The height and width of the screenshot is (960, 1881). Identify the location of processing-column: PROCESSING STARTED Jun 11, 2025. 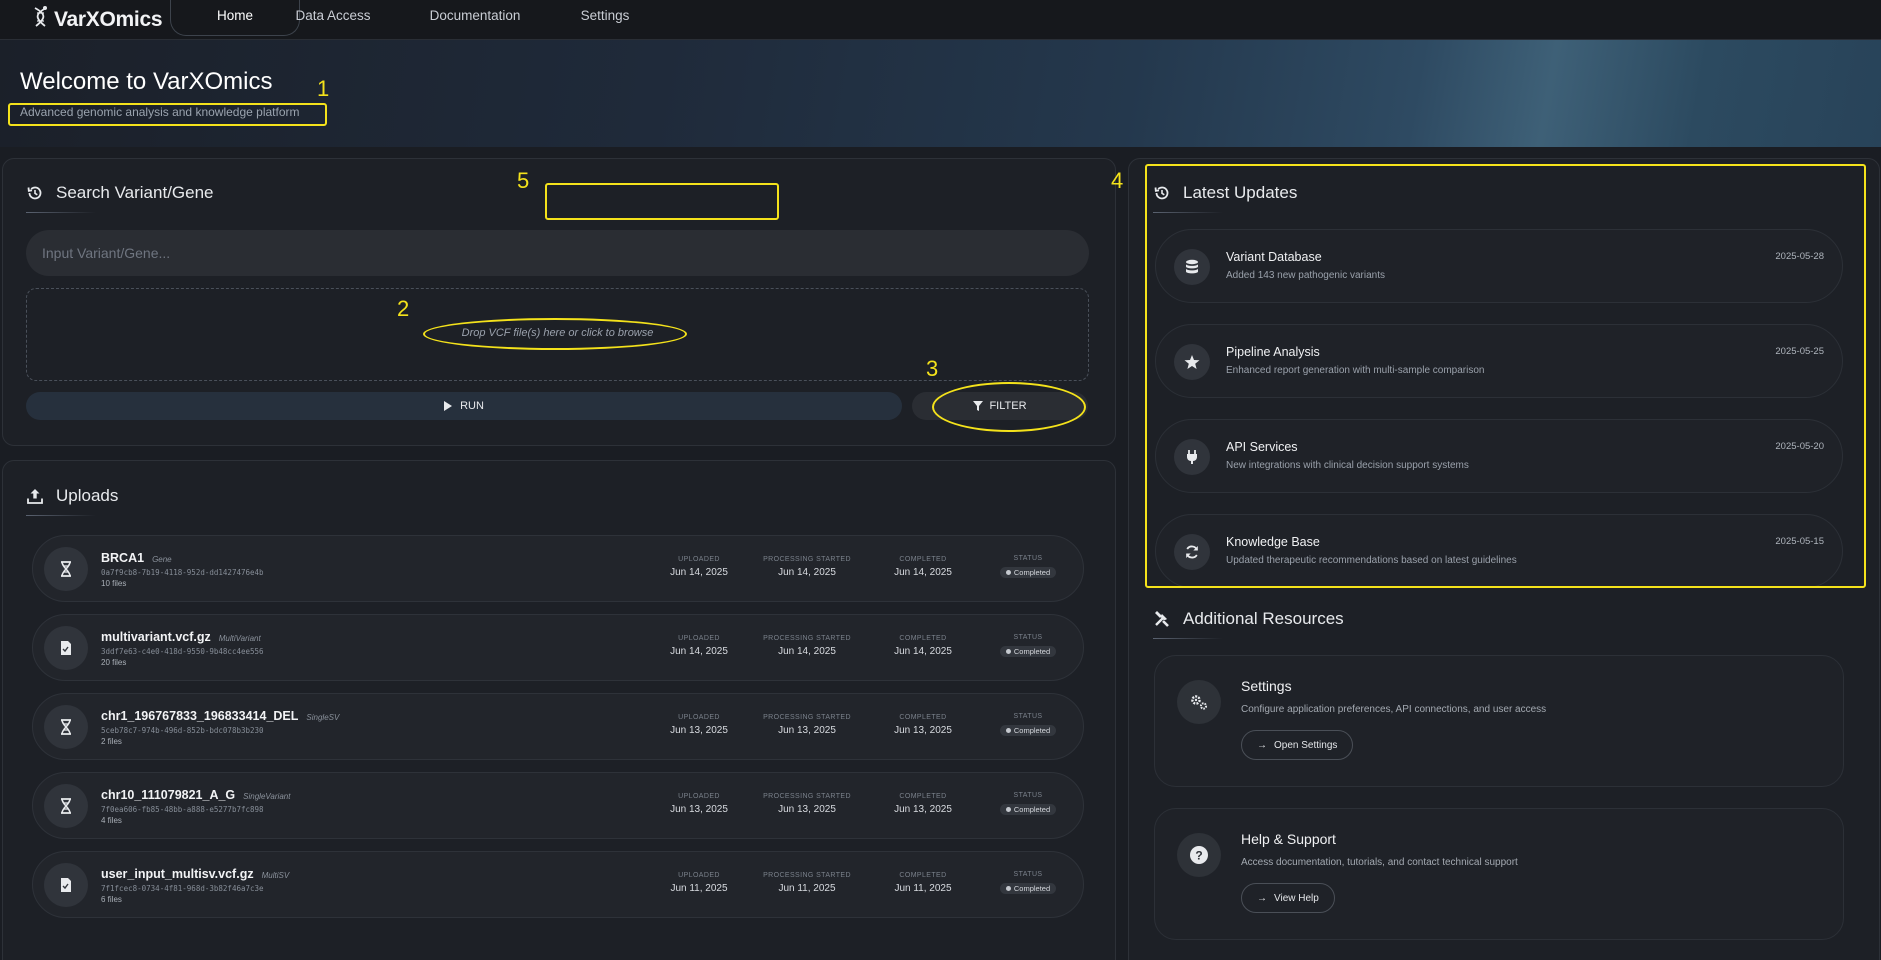
(807, 883).